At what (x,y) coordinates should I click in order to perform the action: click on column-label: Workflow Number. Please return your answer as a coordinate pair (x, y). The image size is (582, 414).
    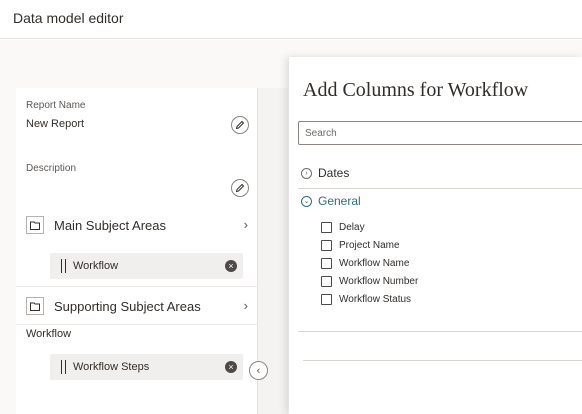
    Looking at the image, I should click on (379, 281).